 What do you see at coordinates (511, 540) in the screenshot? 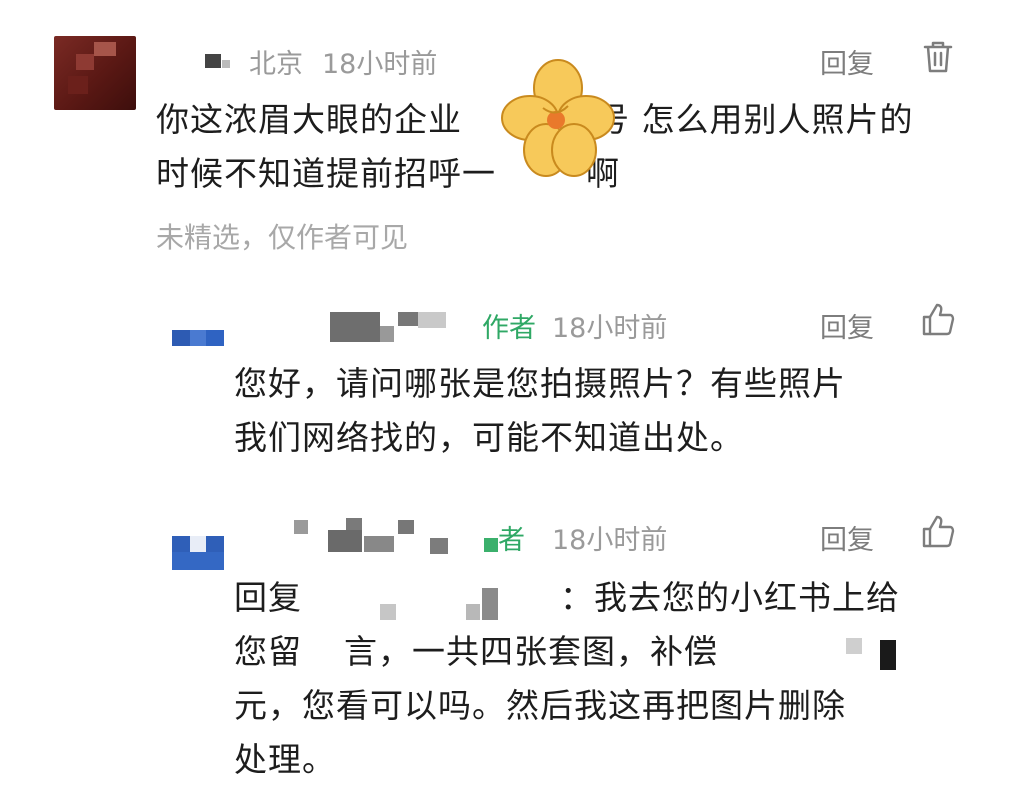
I see `author-badge: 者` at bounding box center [511, 540].